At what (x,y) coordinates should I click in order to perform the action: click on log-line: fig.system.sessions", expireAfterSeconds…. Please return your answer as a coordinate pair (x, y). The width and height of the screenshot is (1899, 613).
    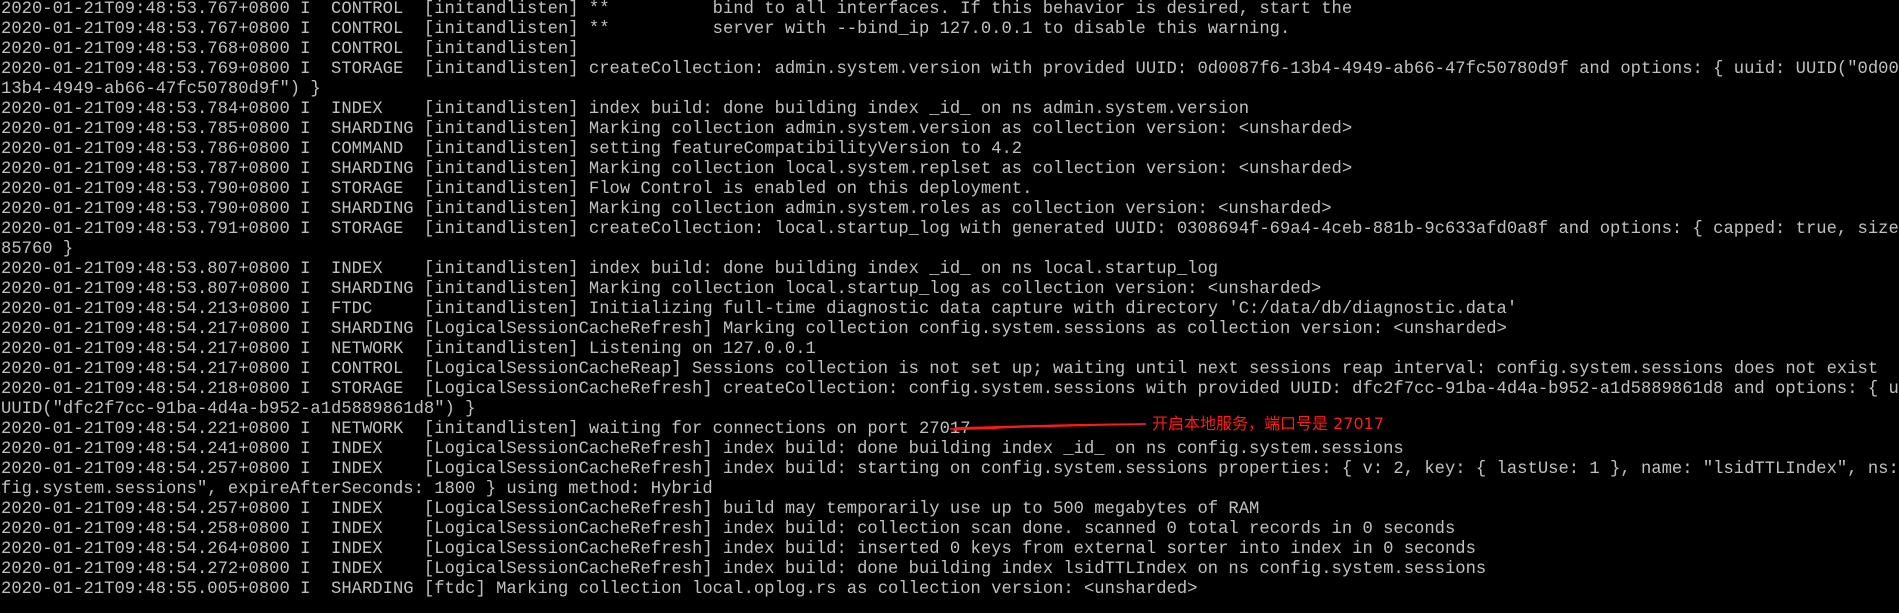
    Looking at the image, I should click on (357, 489).